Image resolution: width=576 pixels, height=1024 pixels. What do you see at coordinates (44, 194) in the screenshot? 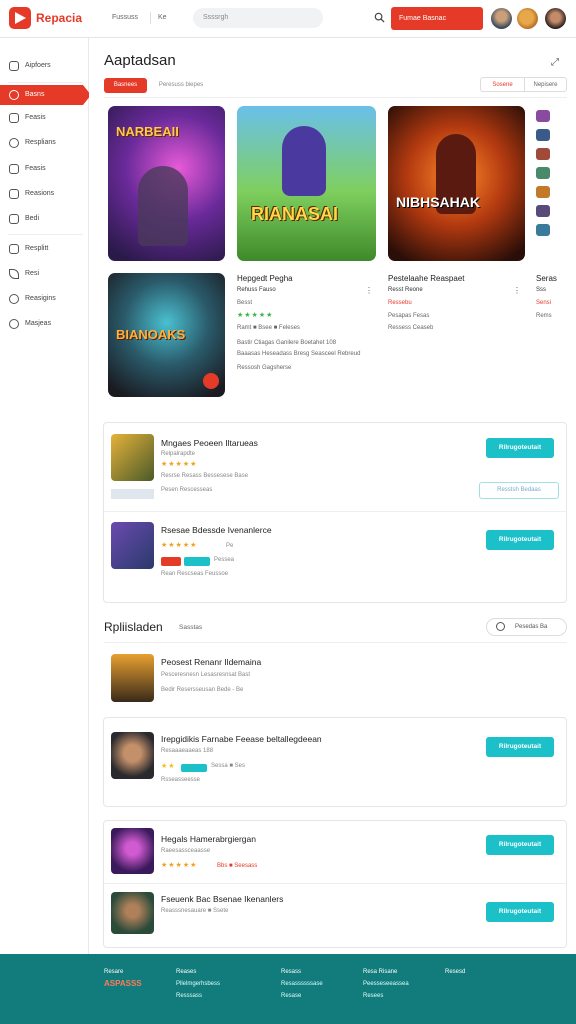
I see `sidebar-item: Reasions` at bounding box center [44, 194].